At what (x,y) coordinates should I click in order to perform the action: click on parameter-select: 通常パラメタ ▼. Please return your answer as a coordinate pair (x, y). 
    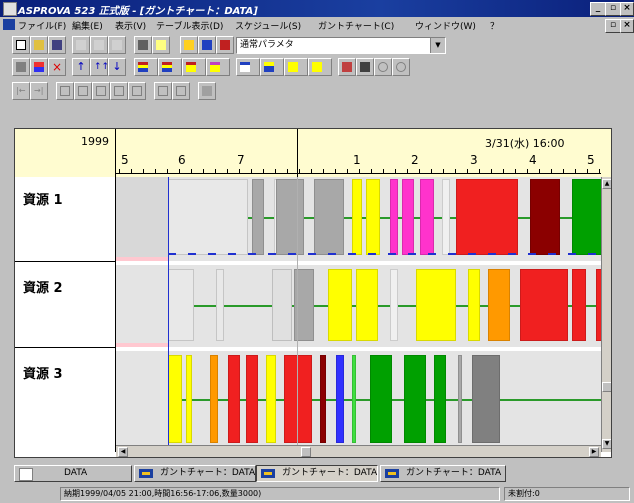
    Looking at the image, I should click on (341, 45).